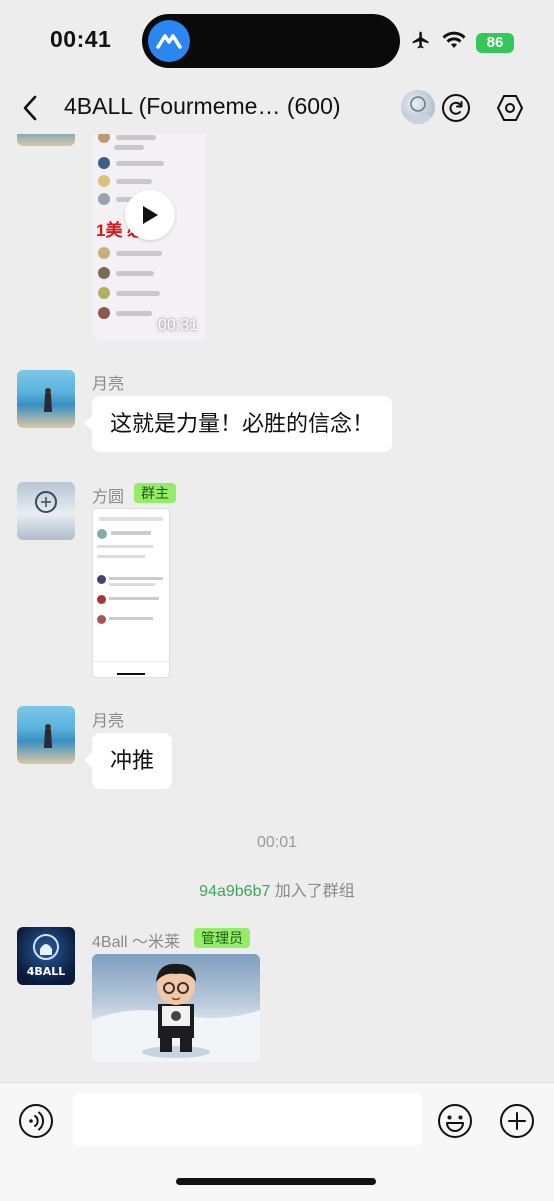 The width and height of the screenshot is (554, 1201). What do you see at coordinates (421, 42) in the screenshot?
I see `airplane-icon` at bounding box center [421, 42].